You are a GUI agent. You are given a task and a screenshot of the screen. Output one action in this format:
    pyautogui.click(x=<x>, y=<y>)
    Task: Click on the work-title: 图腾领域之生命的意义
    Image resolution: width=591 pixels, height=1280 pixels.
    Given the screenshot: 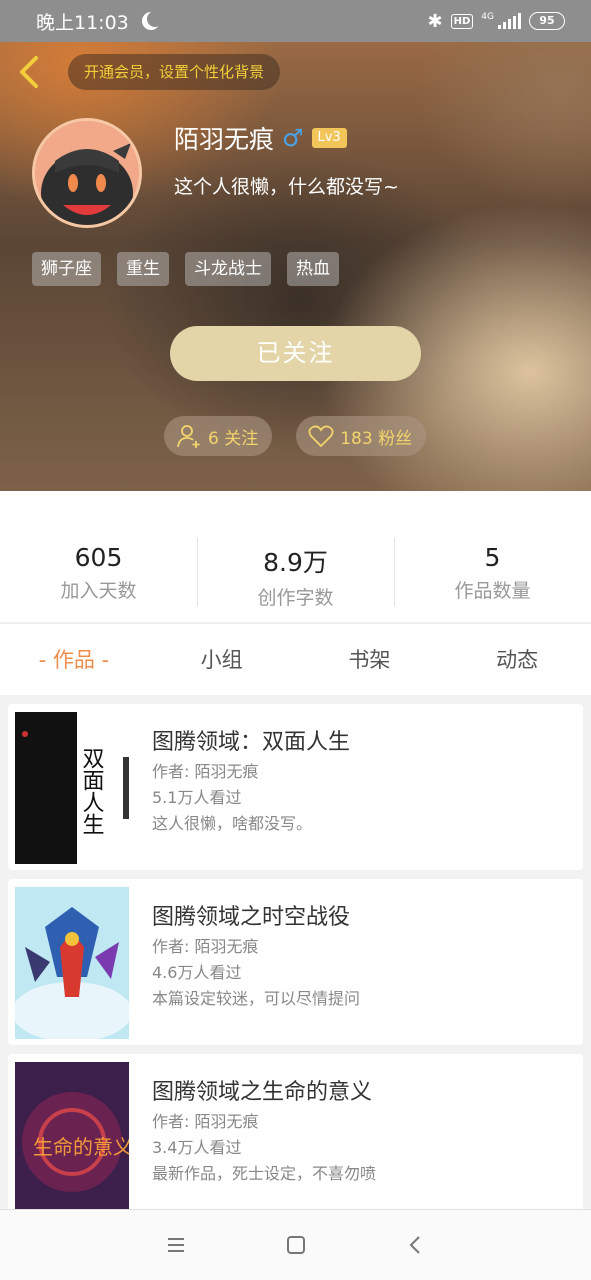 What is the action you would take?
    pyautogui.click(x=264, y=1090)
    